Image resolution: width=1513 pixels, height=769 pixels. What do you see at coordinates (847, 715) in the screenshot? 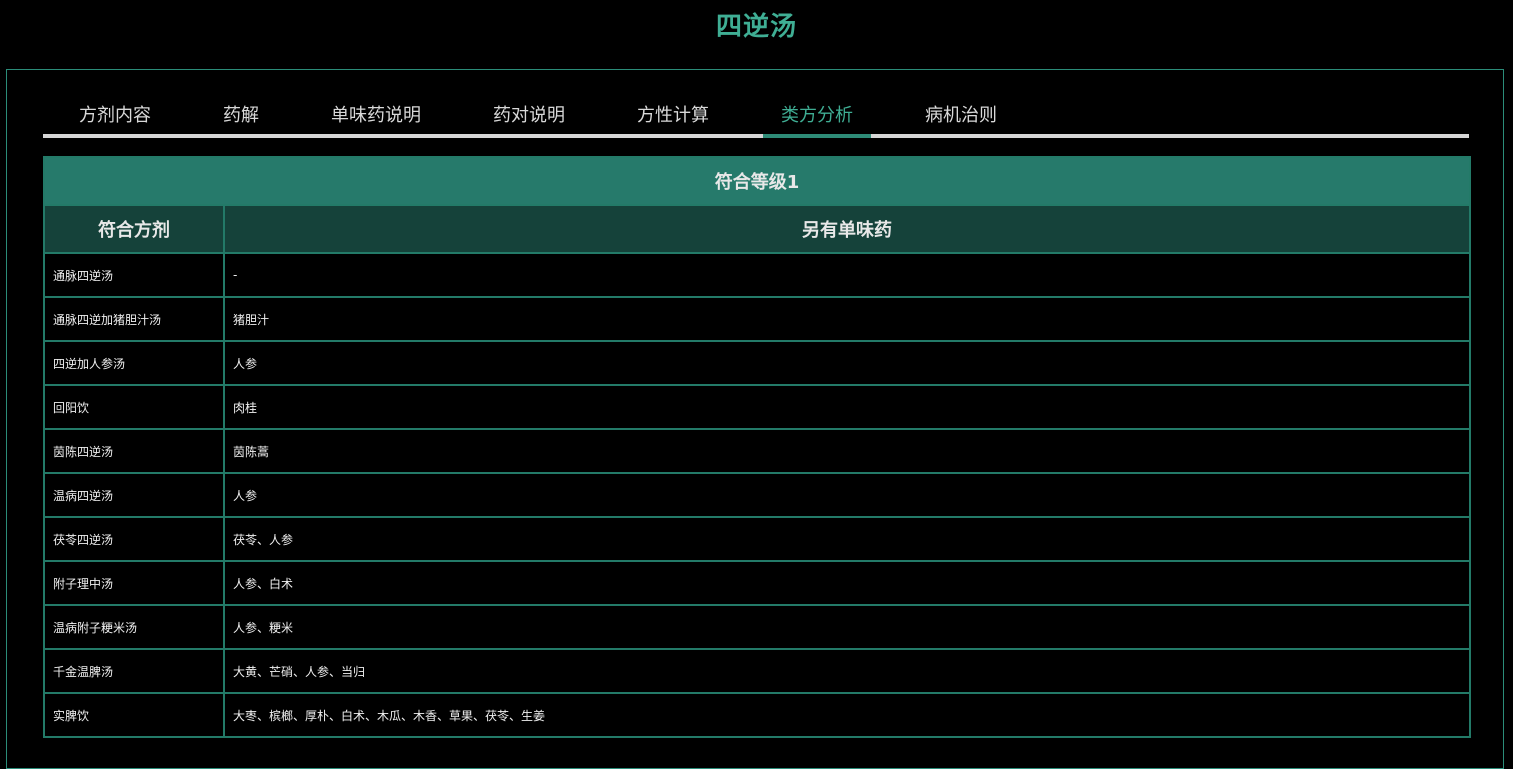
I see `extra-herbs-cell: 大枣、槟榔、厚朴、白术、木瓜、木香、草果、茯苓、生姜` at bounding box center [847, 715].